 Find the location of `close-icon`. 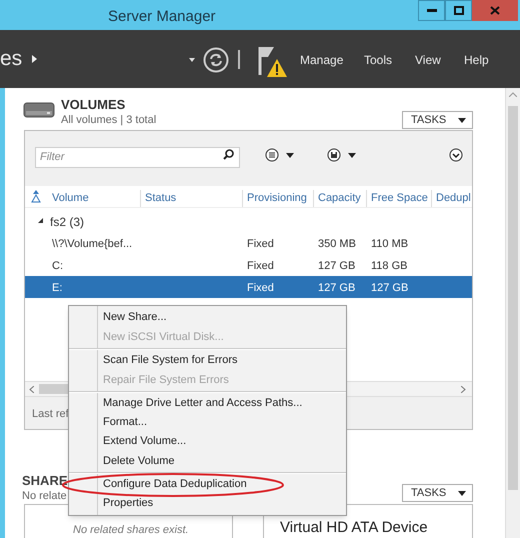

close-icon is located at coordinates (495, 10).